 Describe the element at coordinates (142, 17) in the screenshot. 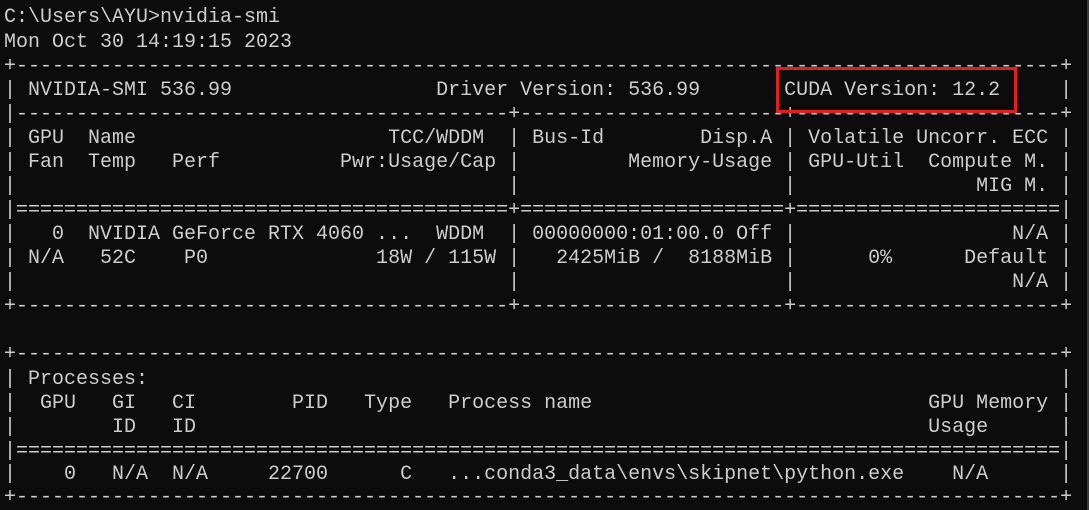

I see `command-prompt-line: C:\Users\AYU>nvidia-smi` at that location.